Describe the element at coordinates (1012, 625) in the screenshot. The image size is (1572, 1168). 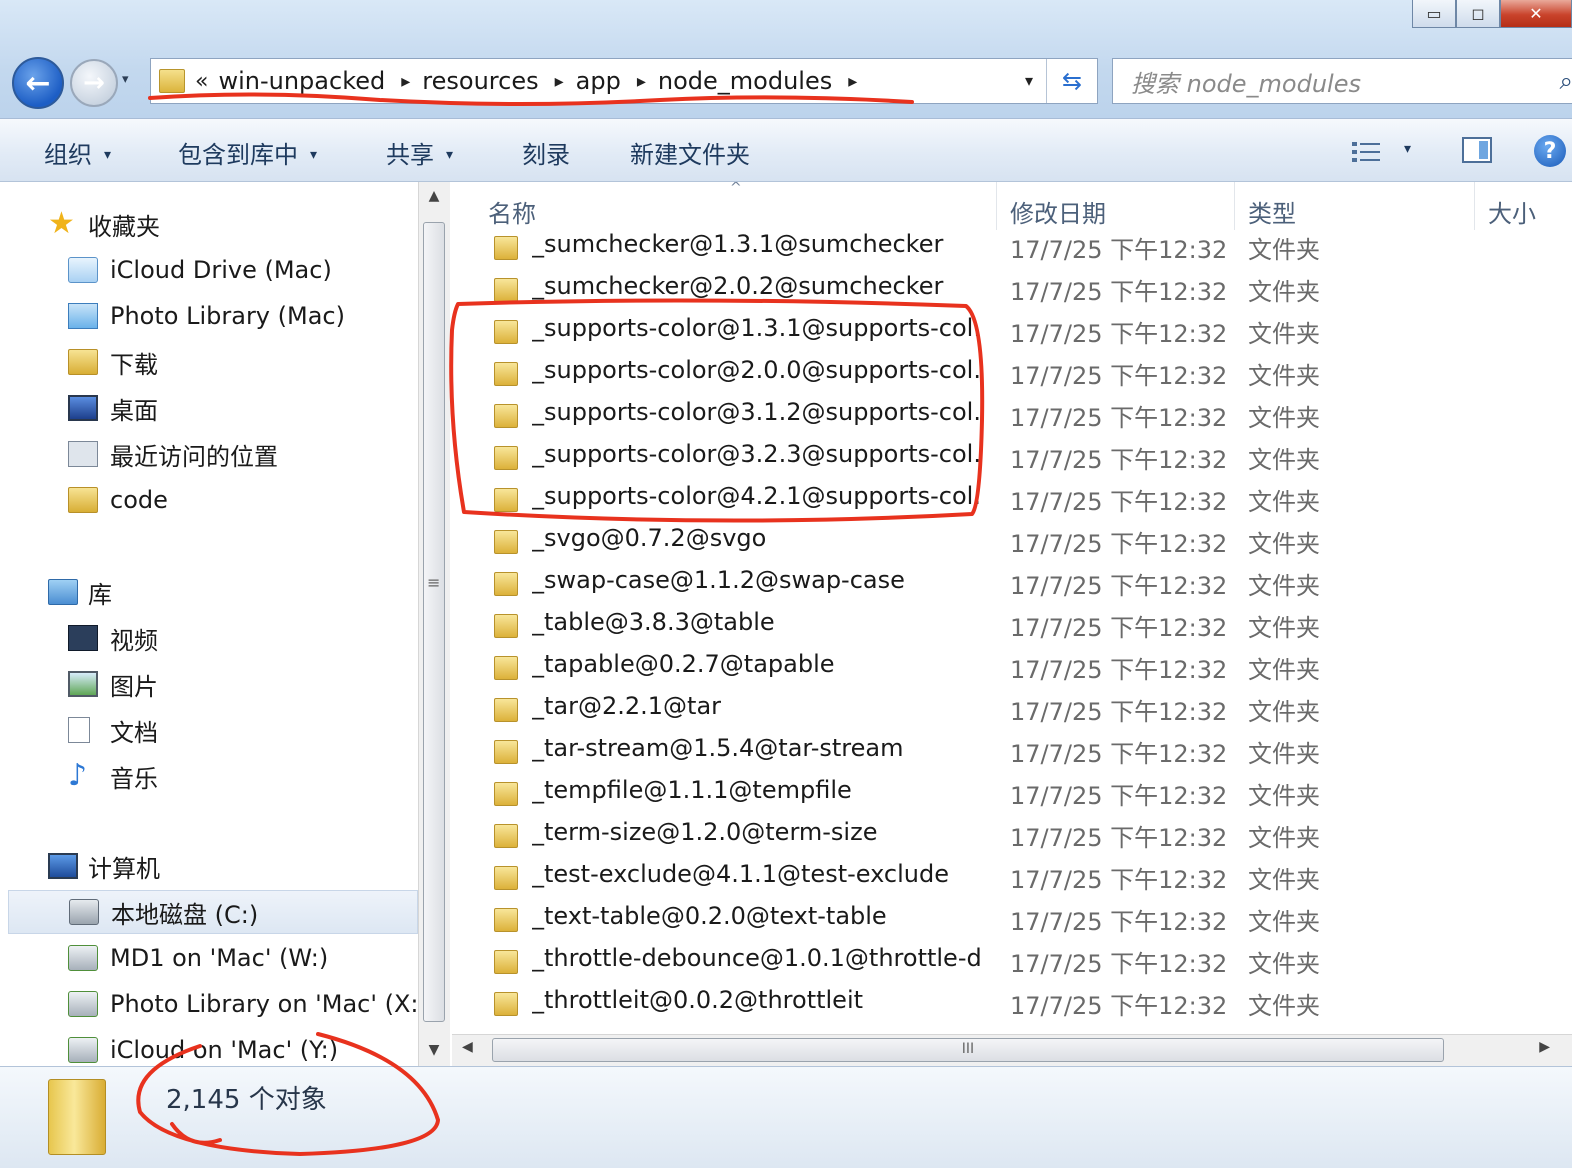
I see `table-row: _table@3.8.3@table 17/7/25 下午12:32 文件夹` at that location.